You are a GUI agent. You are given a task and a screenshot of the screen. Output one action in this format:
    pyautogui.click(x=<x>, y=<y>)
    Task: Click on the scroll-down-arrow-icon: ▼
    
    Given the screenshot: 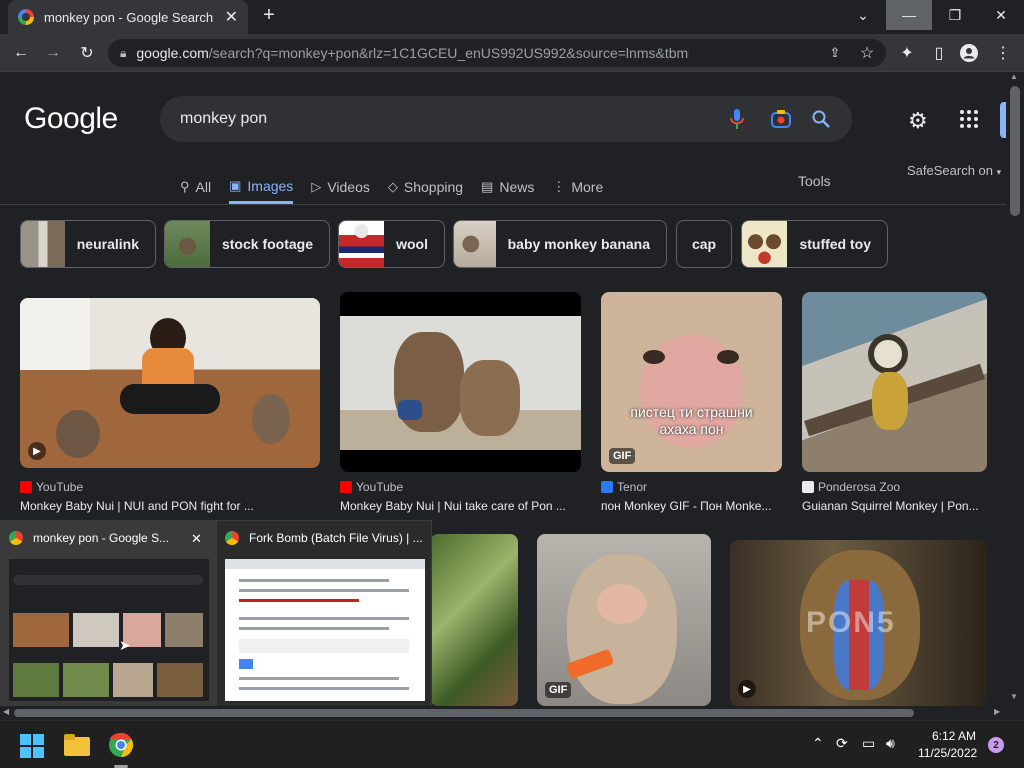 What is the action you would take?
    pyautogui.click(x=1014, y=696)
    